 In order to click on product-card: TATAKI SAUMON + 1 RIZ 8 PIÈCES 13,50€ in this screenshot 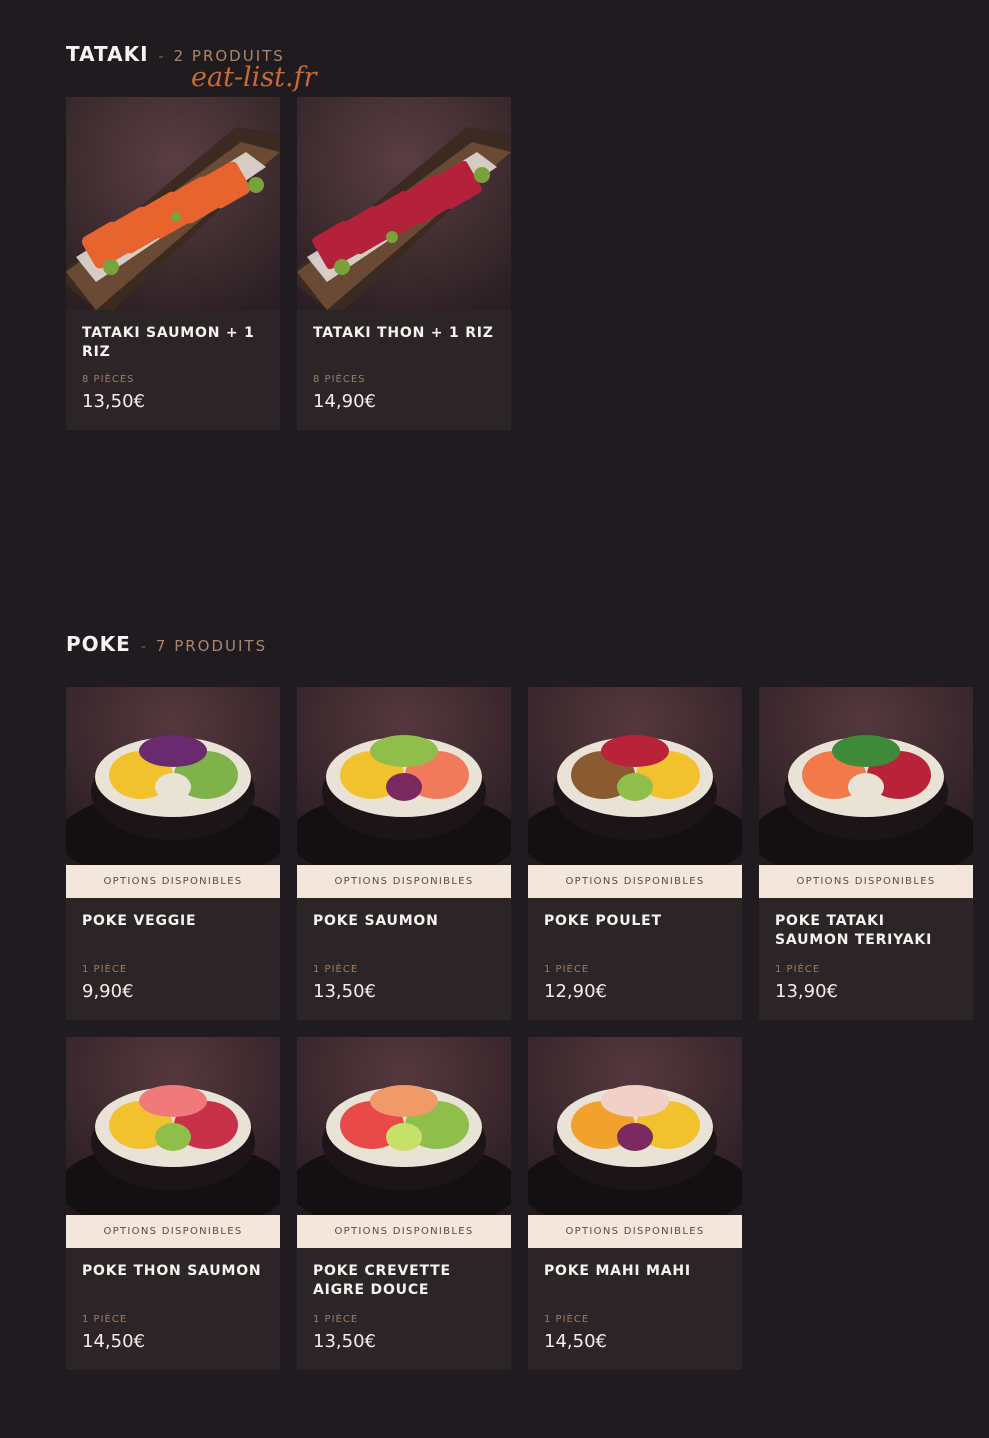, I will do `click(173, 263)`.